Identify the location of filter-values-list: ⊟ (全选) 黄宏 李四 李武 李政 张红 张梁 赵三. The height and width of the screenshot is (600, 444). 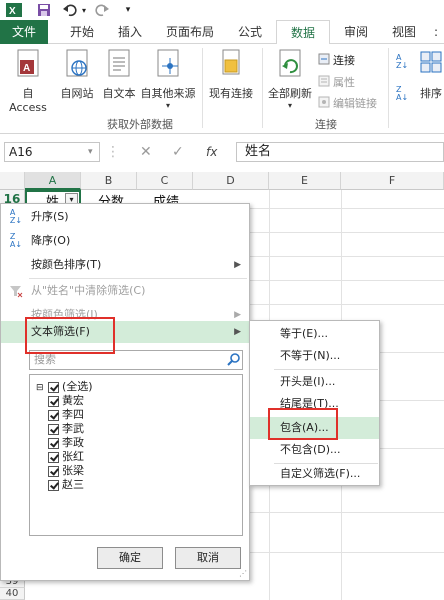
(136, 455).